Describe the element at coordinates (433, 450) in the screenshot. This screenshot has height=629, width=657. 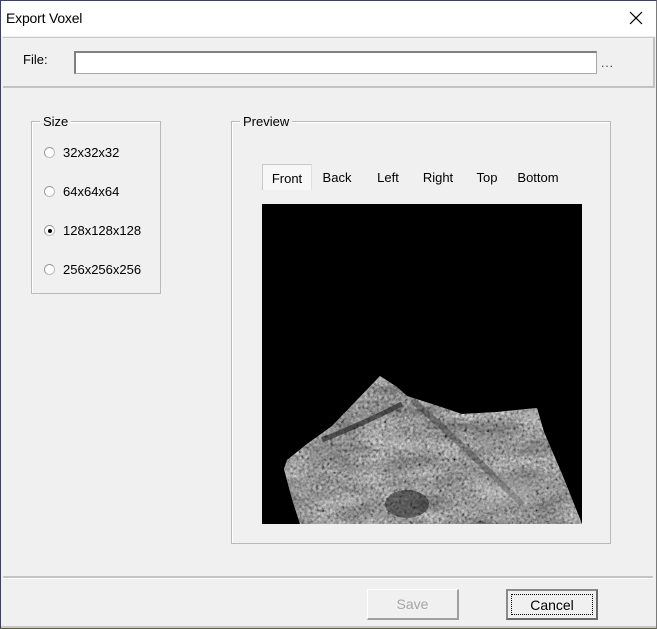
I see `voxel-terrain-render` at that location.